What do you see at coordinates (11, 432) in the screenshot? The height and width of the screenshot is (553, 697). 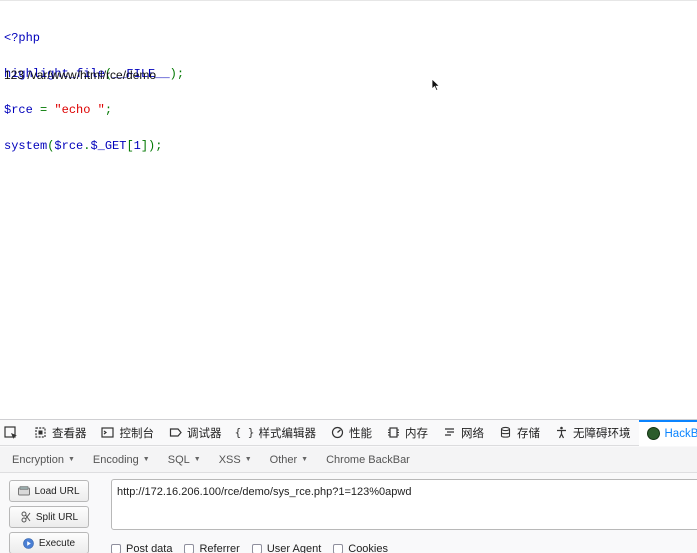 I see `element-picker-icon` at bounding box center [11, 432].